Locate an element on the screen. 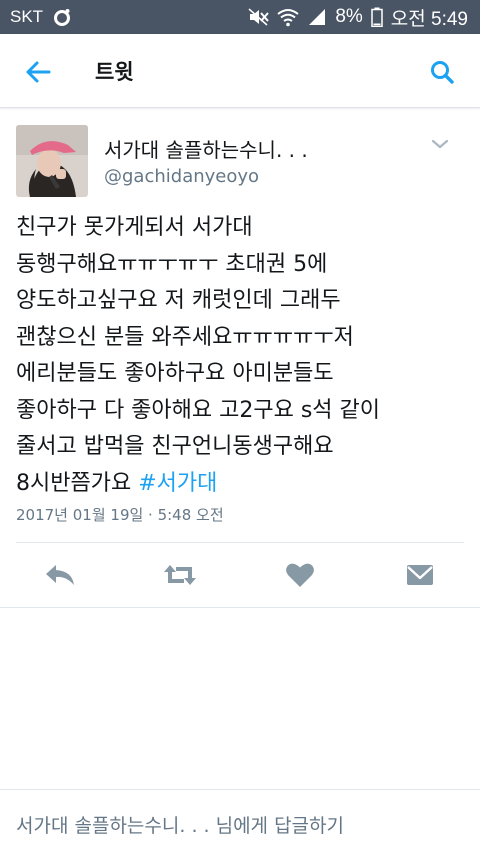 This screenshot has width=480, height=853. like-button is located at coordinates (300, 575).